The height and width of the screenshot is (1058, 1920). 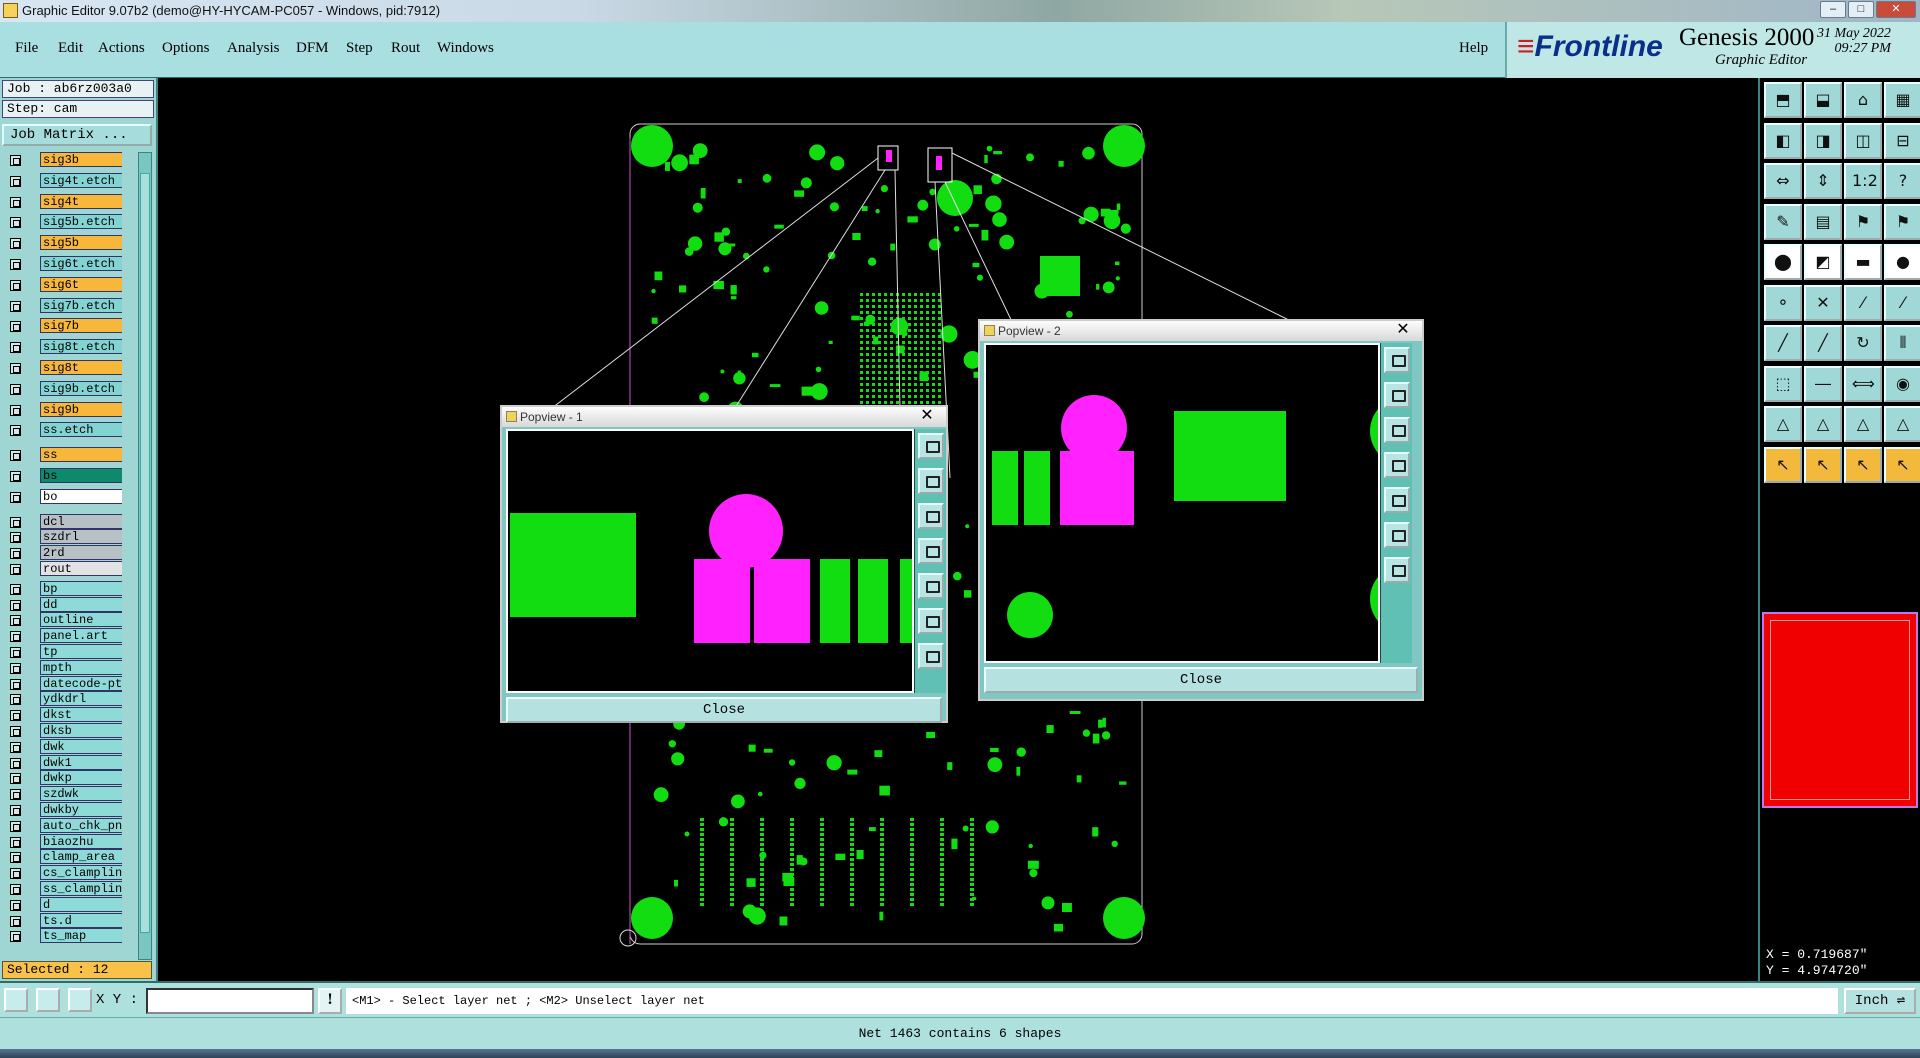 What do you see at coordinates (1902, 262) in the screenshot?
I see `tool-button: ●` at bounding box center [1902, 262].